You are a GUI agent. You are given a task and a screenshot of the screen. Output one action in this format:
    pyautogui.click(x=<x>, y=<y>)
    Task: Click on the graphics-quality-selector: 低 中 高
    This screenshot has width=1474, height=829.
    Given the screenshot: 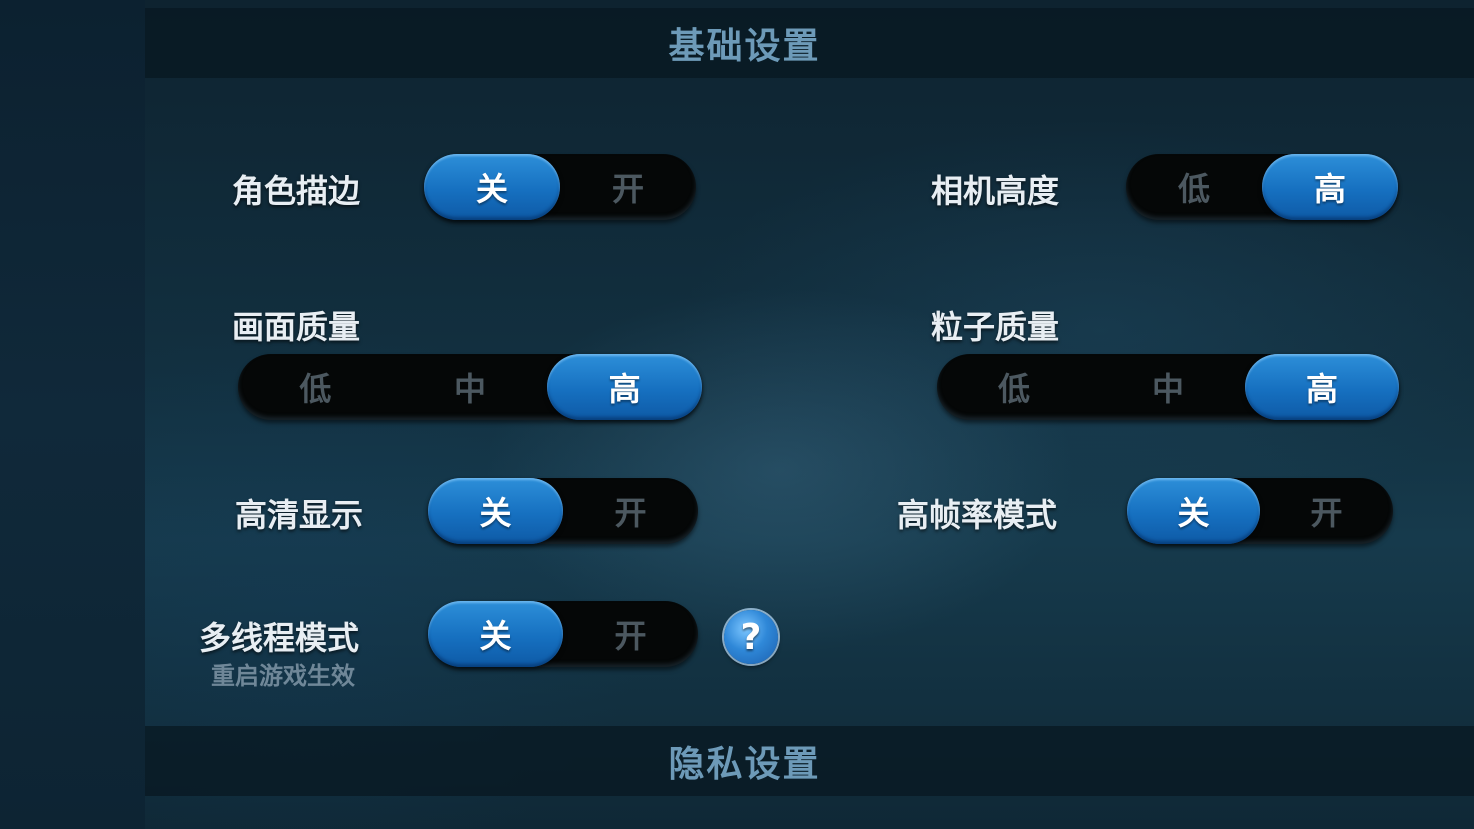 What is the action you would take?
    pyautogui.click(x=470, y=387)
    